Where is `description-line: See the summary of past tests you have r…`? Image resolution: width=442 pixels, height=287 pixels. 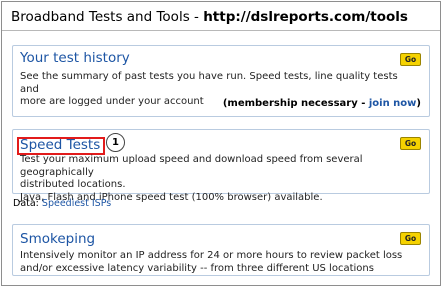 description-line: See the summary of past tests you have r… is located at coordinates (209, 83).